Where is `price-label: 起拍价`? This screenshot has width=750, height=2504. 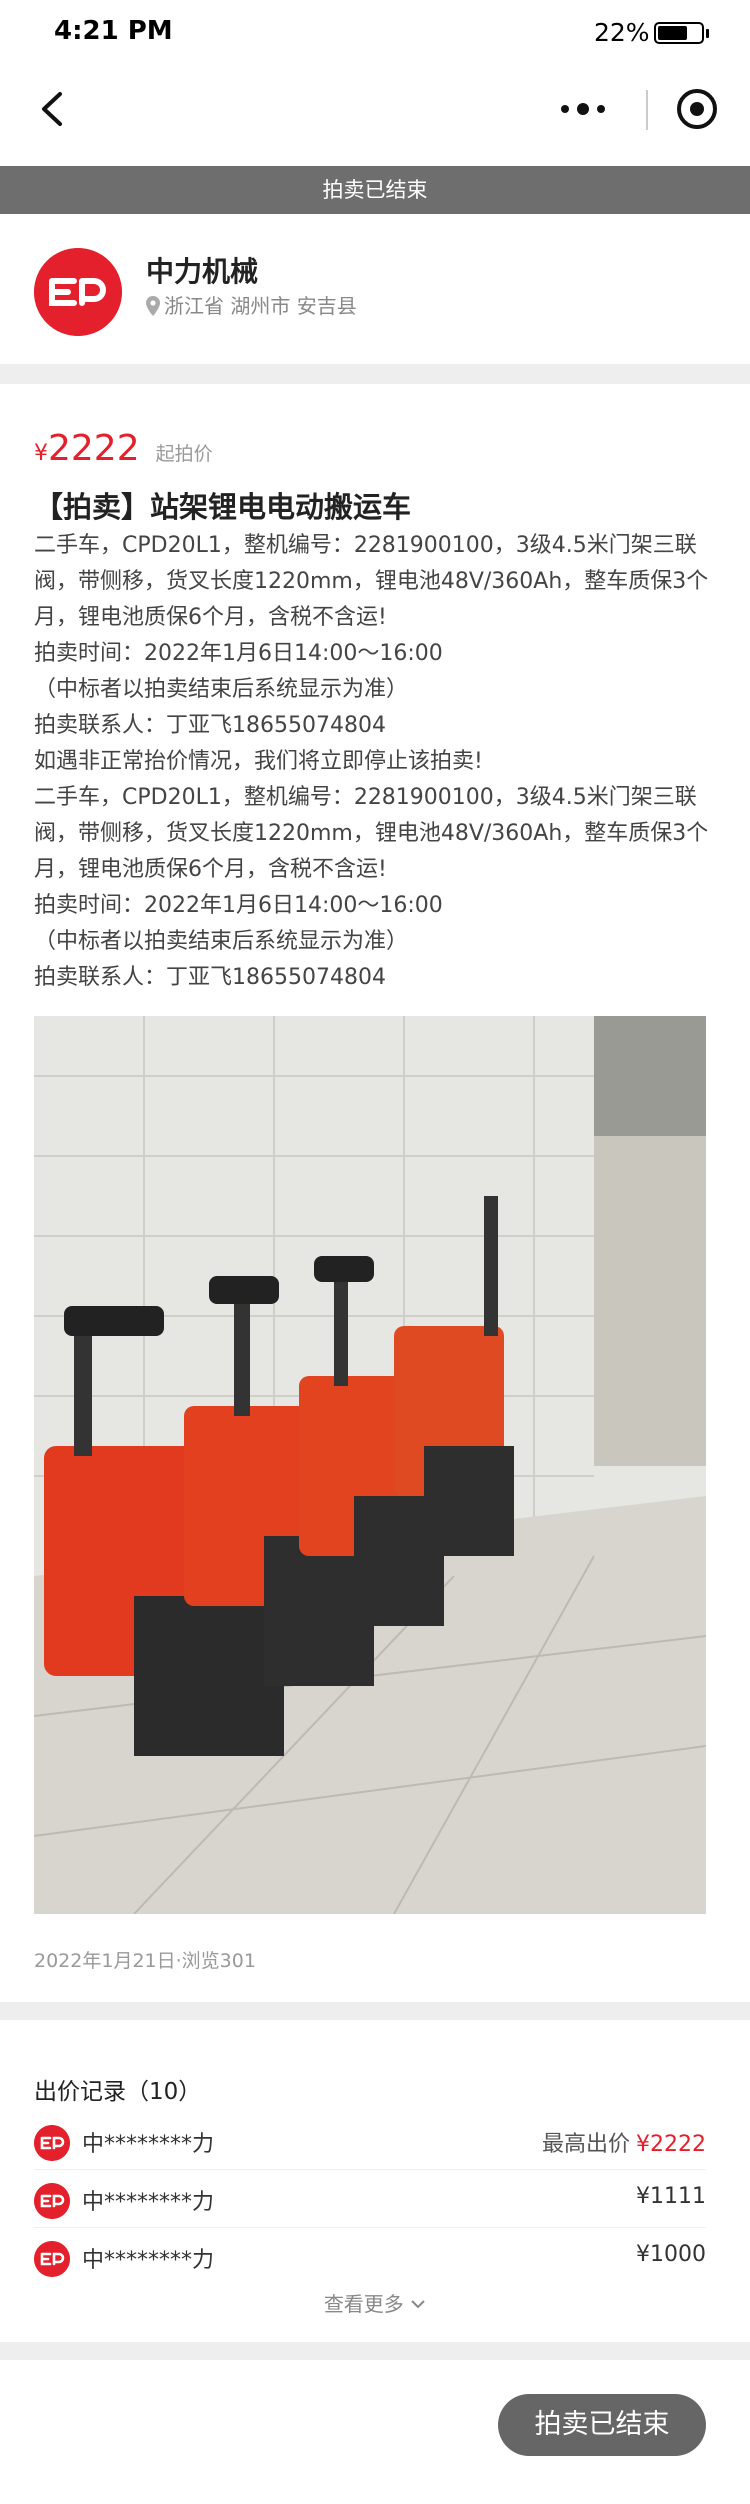 price-label: 起拍价 is located at coordinates (184, 454).